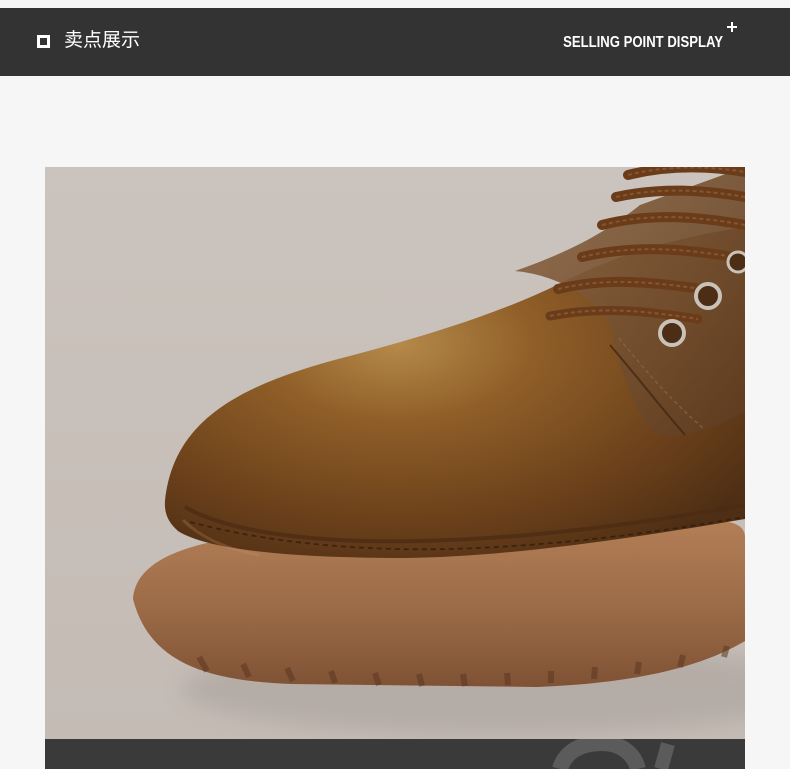  I want to click on decorative-number-icon, so click(613, 754).